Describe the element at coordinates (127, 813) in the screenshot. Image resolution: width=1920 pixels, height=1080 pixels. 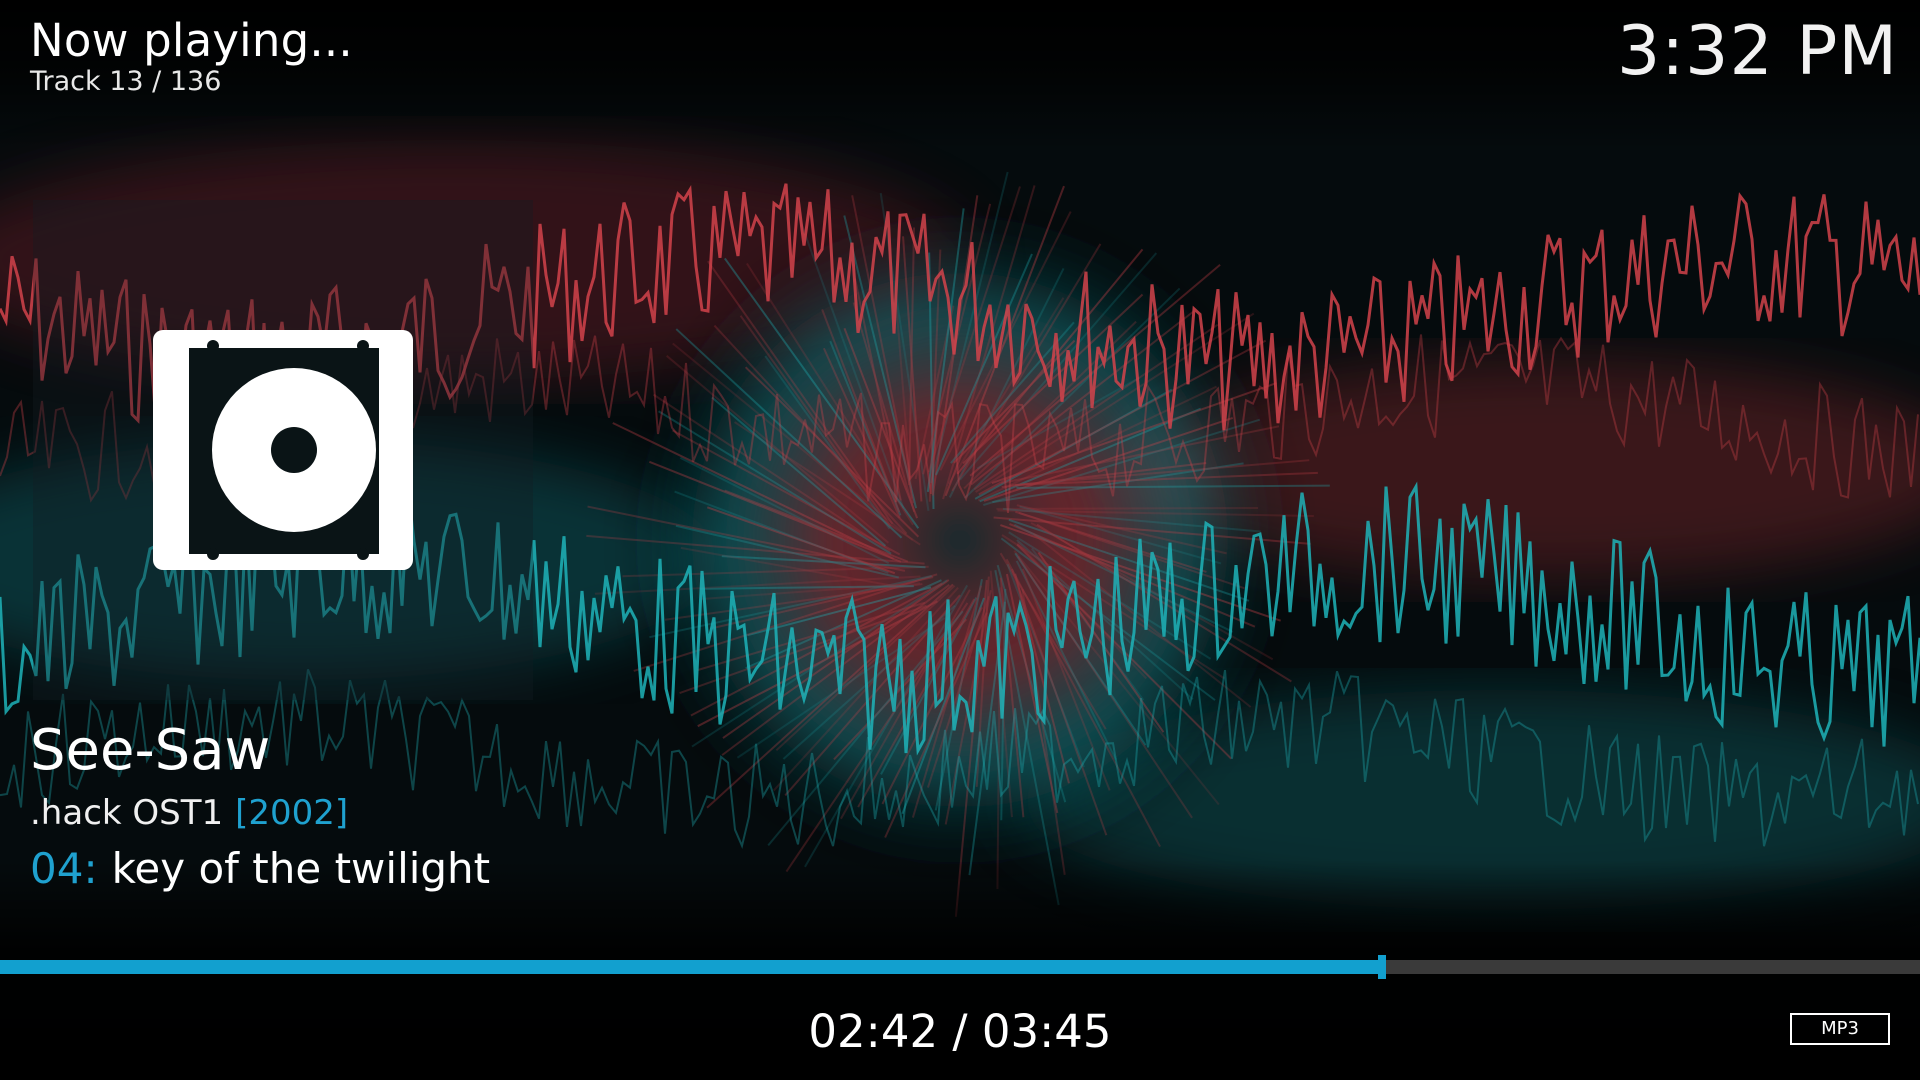
I see `album-name: .hack OST1` at that location.